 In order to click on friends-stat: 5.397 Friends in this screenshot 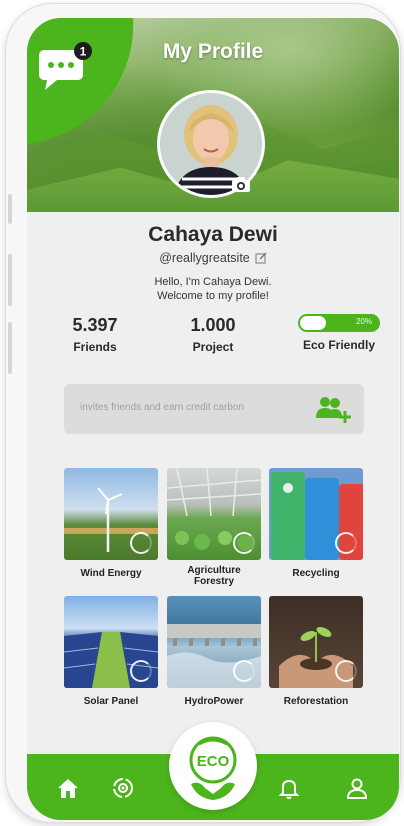, I will do `click(95, 334)`.